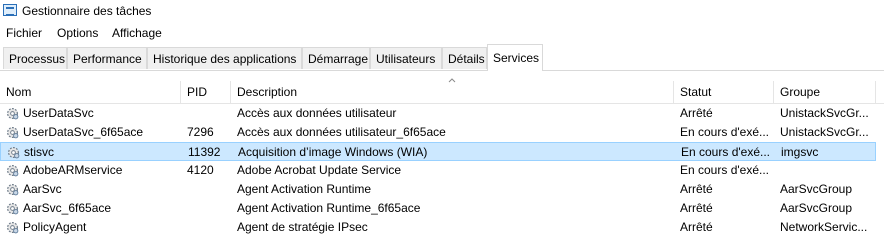 This screenshot has width=884, height=241. Describe the element at coordinates (55, 227) in the screenshot. I see `service-name: PolicyAgent` at that location.